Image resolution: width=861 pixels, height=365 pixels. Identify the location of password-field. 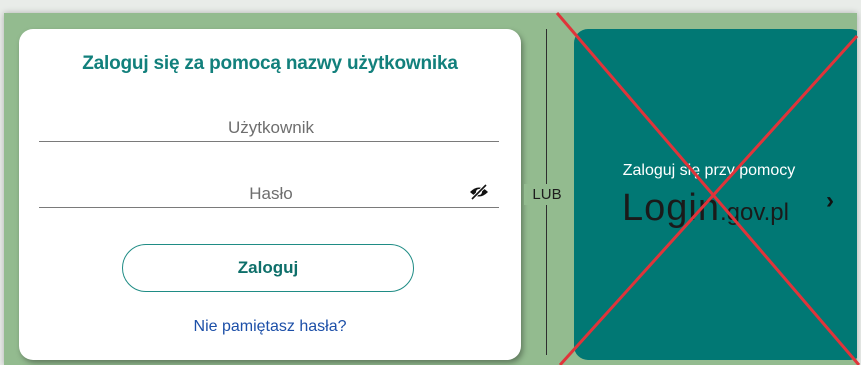
(271, 194).